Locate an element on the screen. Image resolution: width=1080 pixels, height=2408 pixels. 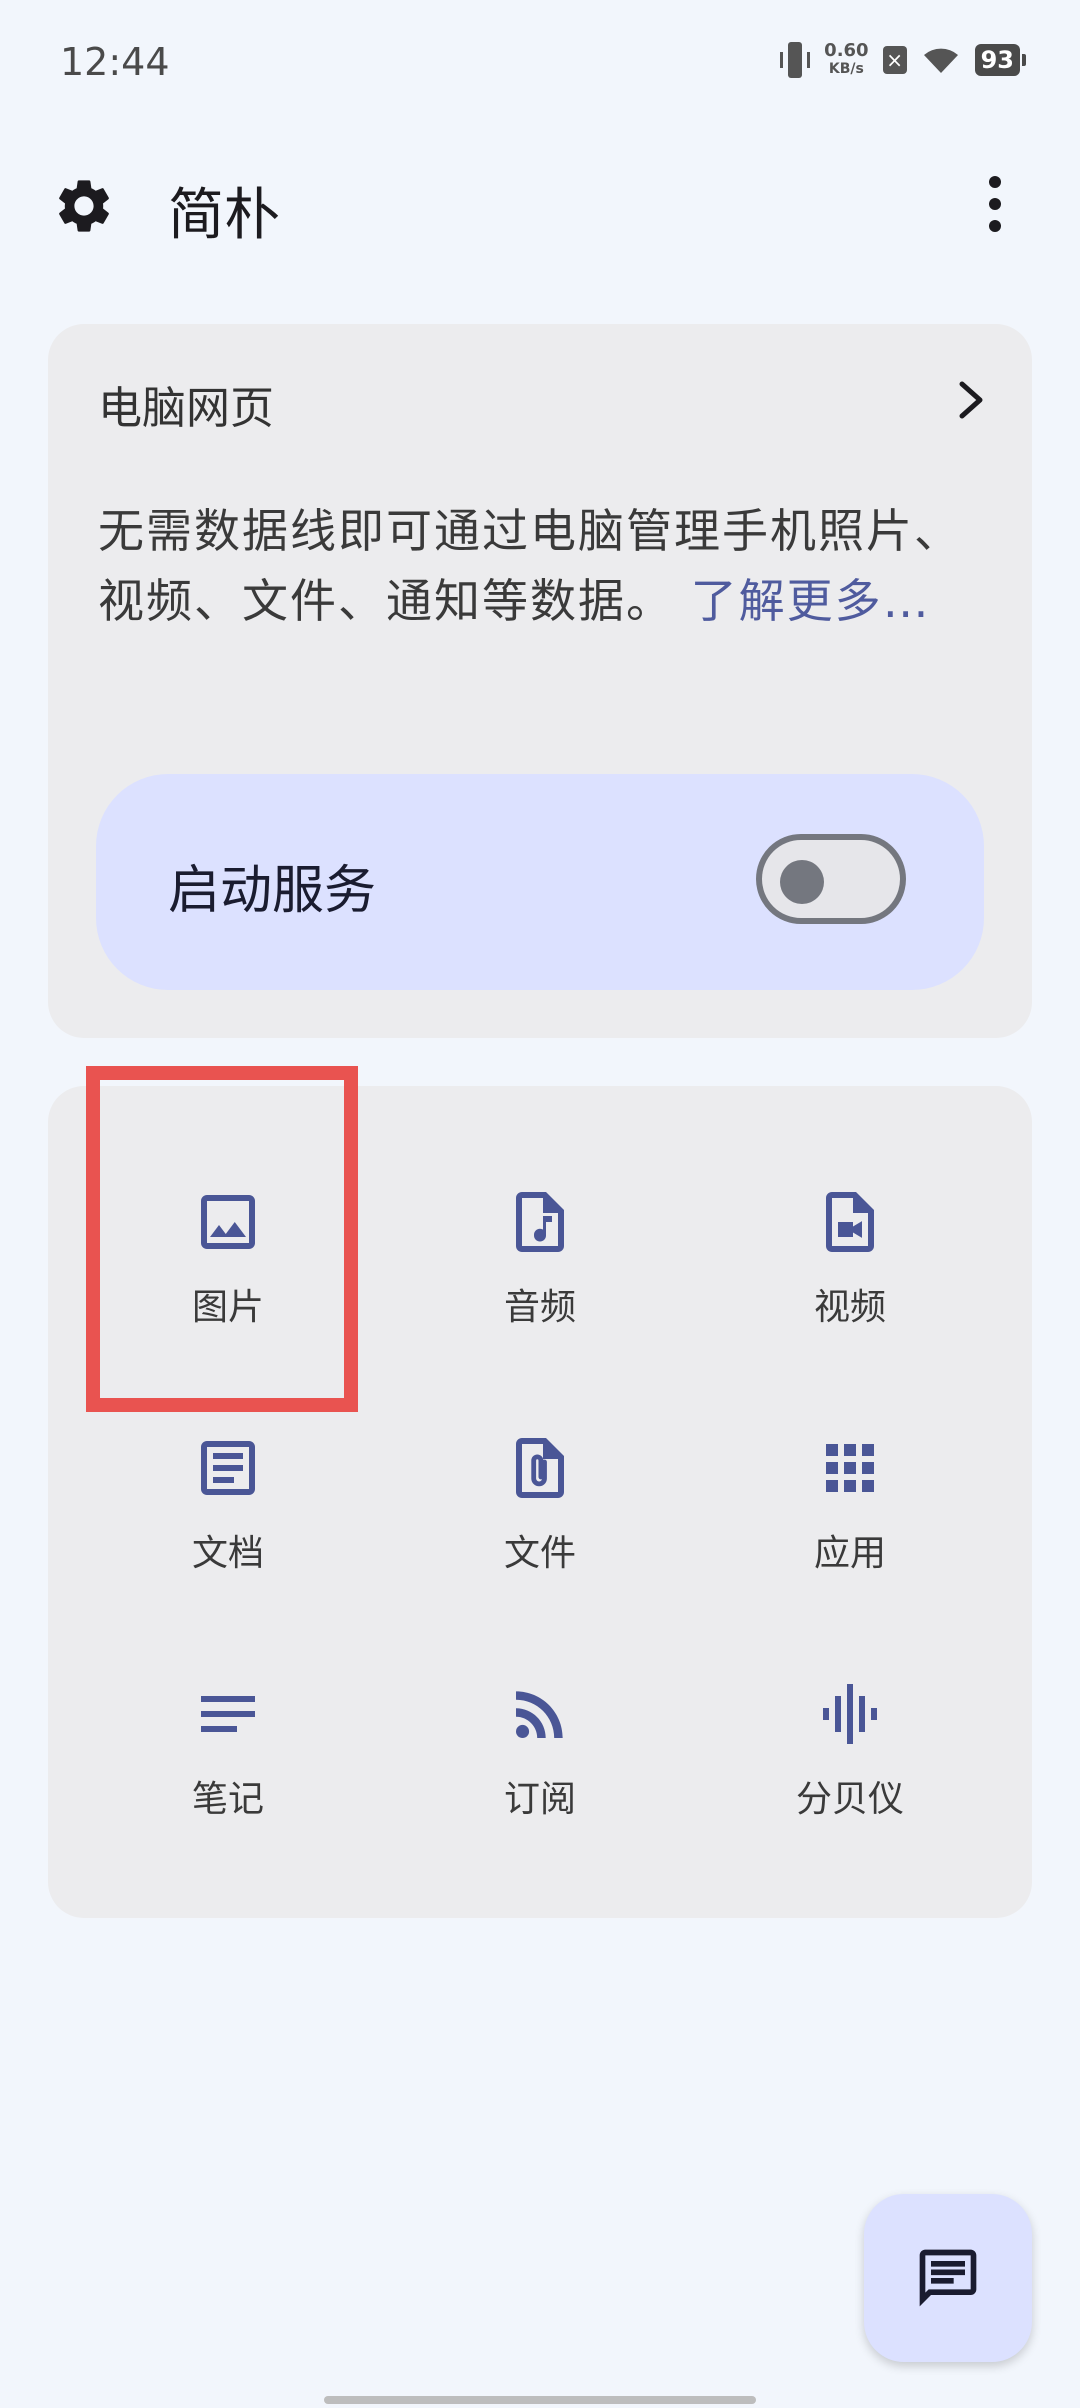
attachment-file-icon is located at coordinates (540, 1468).